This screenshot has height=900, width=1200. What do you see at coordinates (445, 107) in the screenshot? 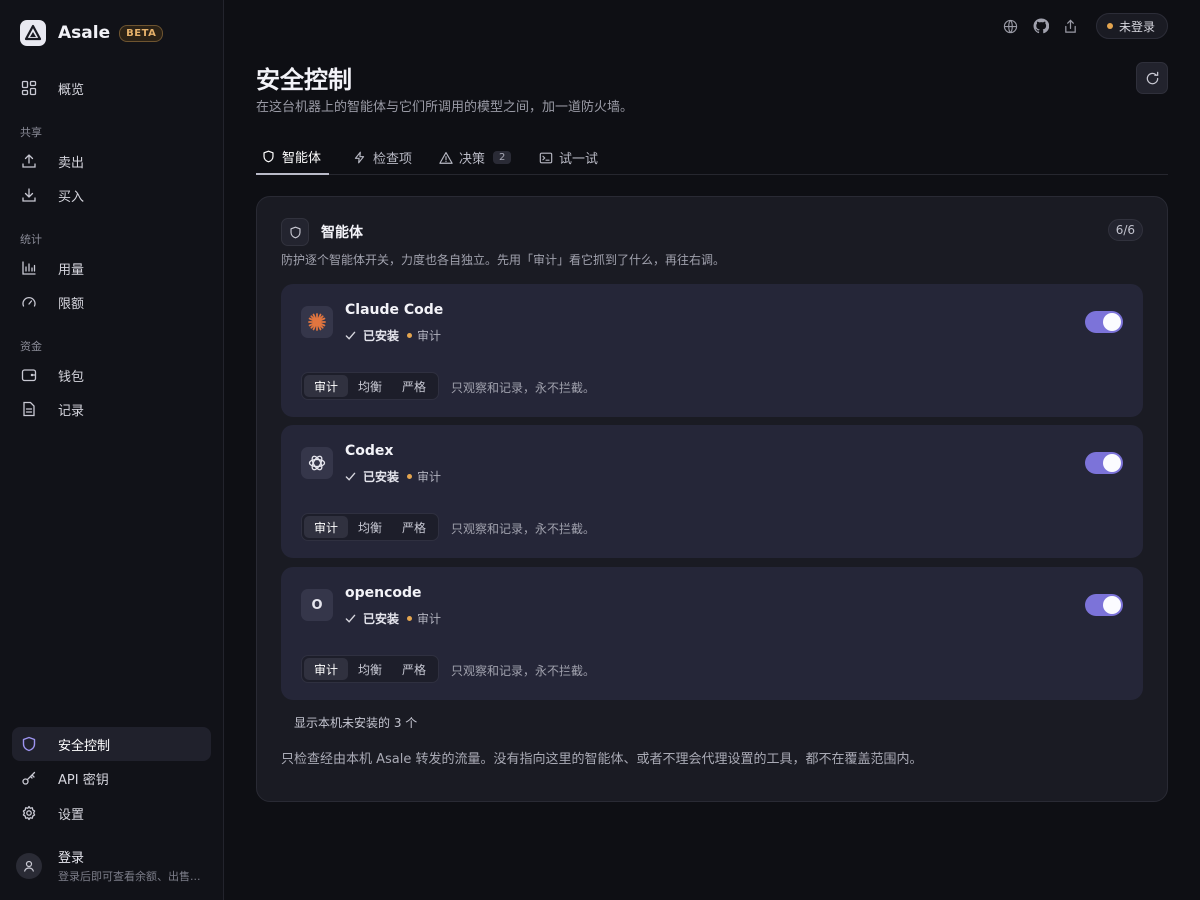
I see `page-subtitle: 在这台机器上的智能体与它们所调用的模型之间，加一道防火墙。` at bounding box center [445, 107].